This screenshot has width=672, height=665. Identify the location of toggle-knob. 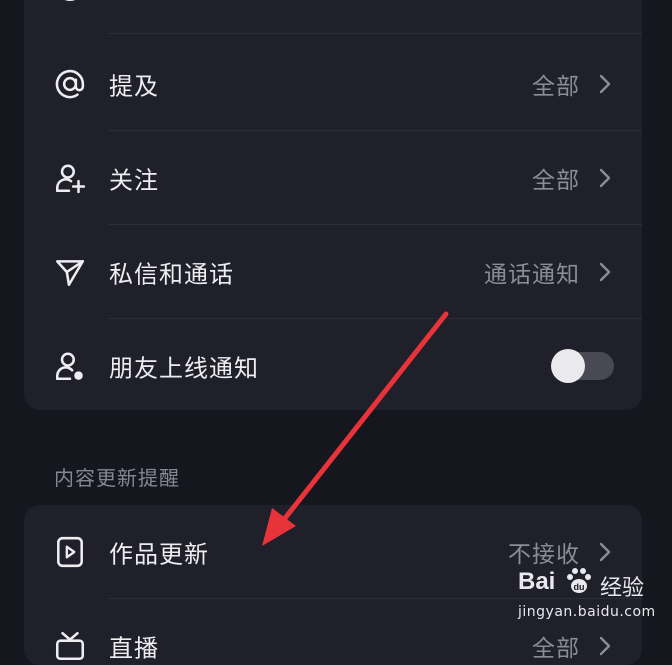
(568, 366).